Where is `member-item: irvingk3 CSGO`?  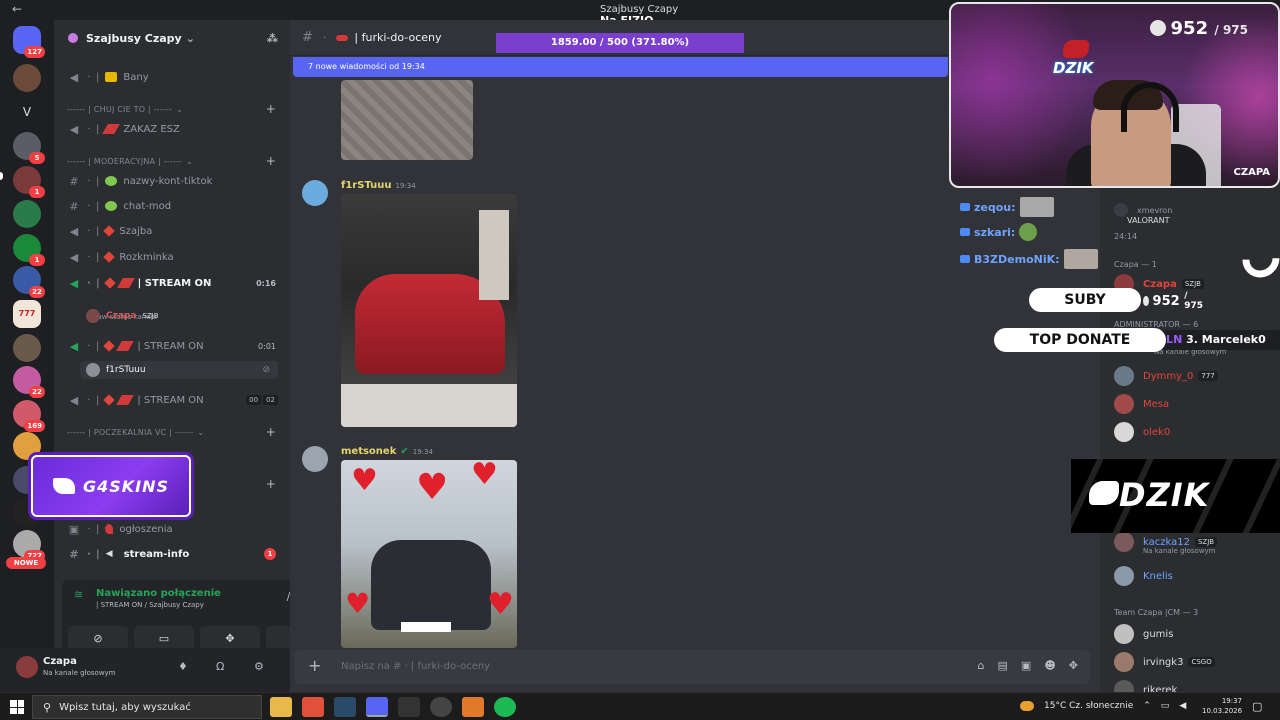
member-item: irvingk3 CSGO is located at coordinates (1164, 662).